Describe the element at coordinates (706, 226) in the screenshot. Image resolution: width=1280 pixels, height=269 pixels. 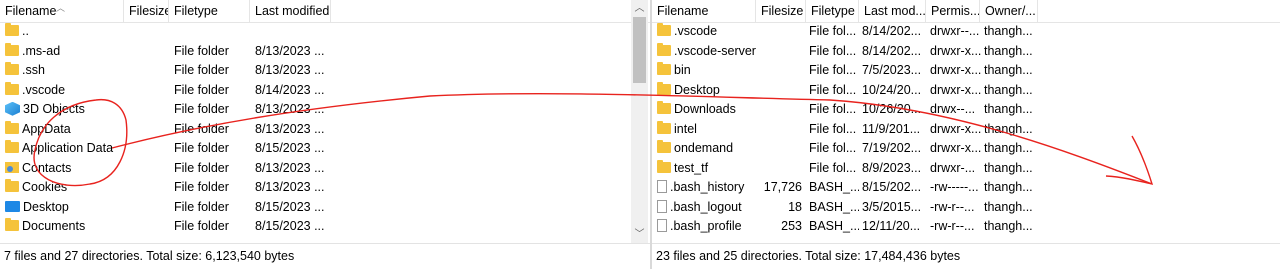
I see `filename-text: .bash_profile` at that location.